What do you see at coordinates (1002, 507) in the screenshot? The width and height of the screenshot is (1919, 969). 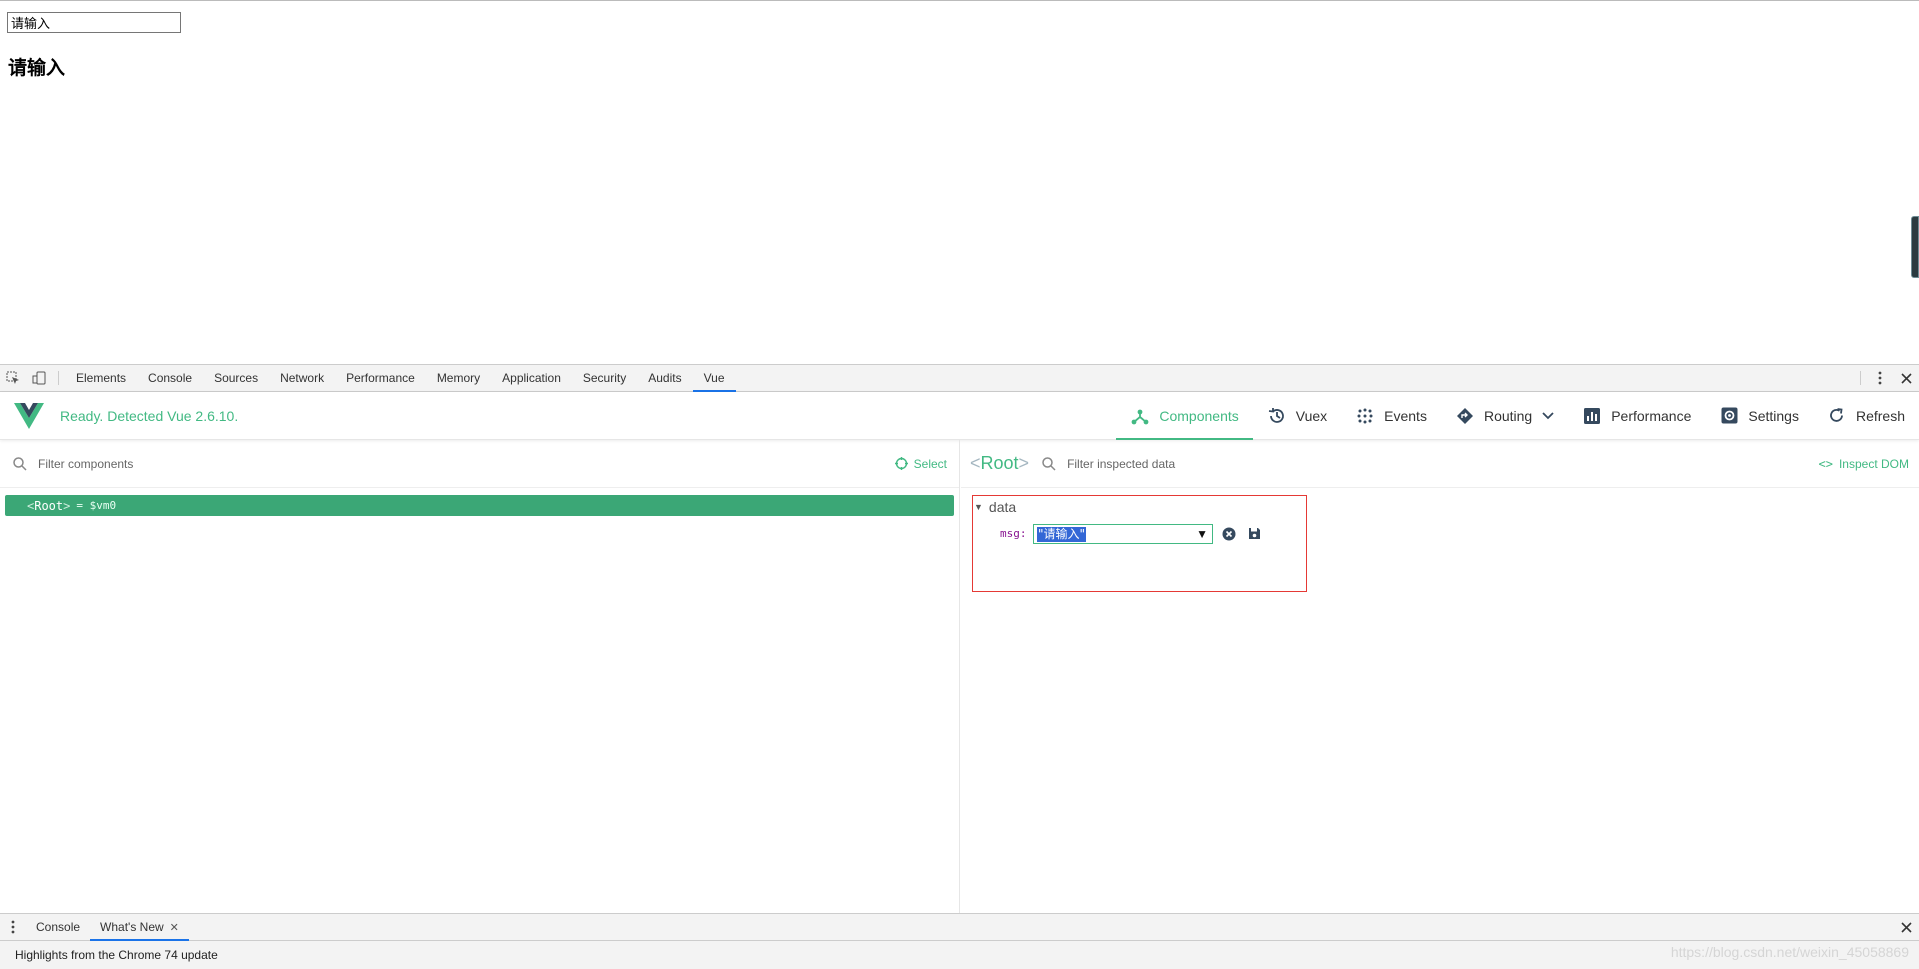 I see `data-section-label: data` at bounding box center [1002, 507].